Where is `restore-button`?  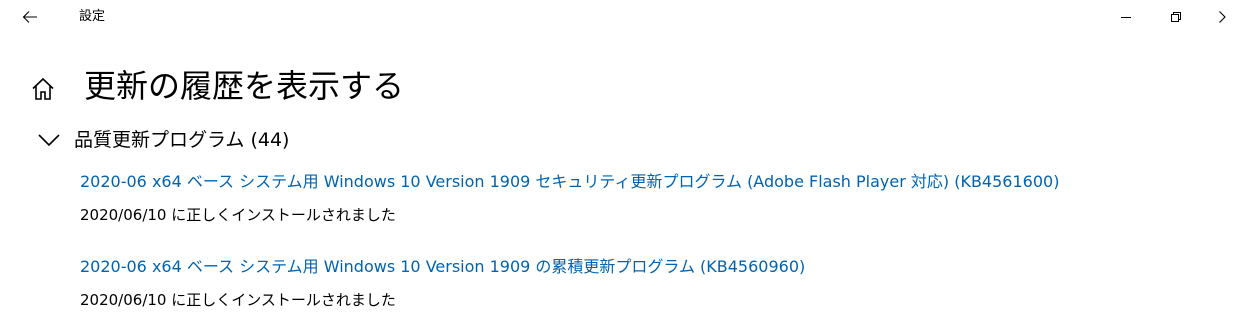 restore-button is located at coordinates (1176, 17).